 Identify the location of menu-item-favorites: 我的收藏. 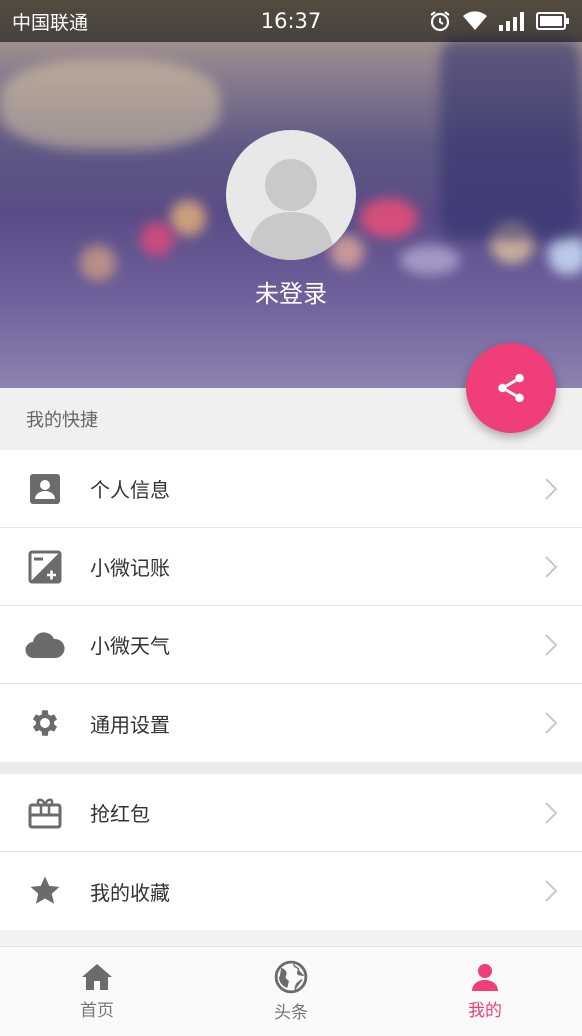
(291, 891).